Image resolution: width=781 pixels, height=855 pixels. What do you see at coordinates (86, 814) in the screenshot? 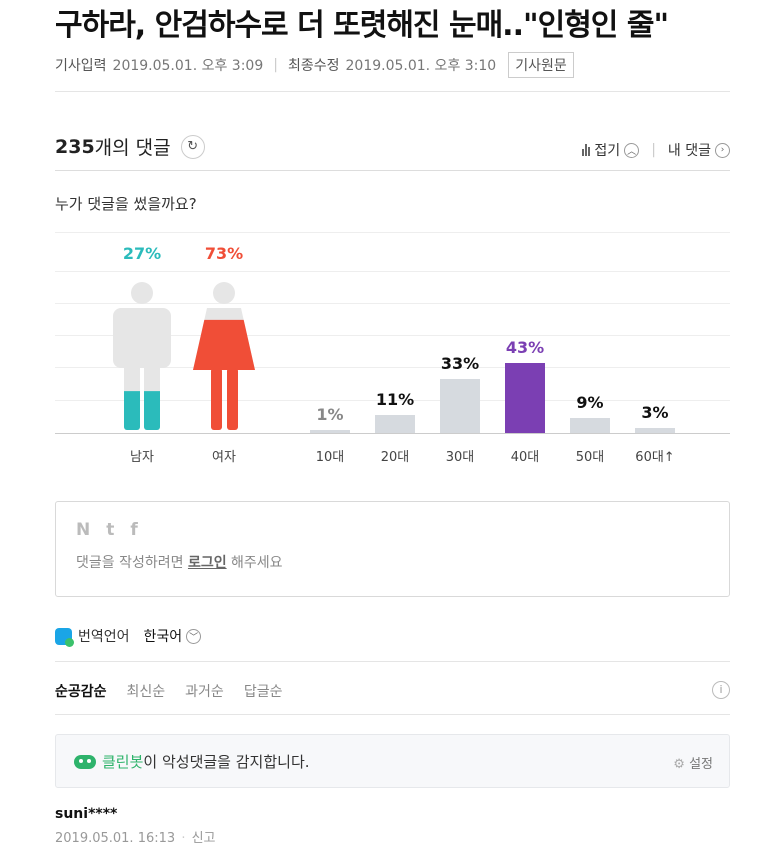
I see `comment-username: suni****` at bounding box center [86, 814].